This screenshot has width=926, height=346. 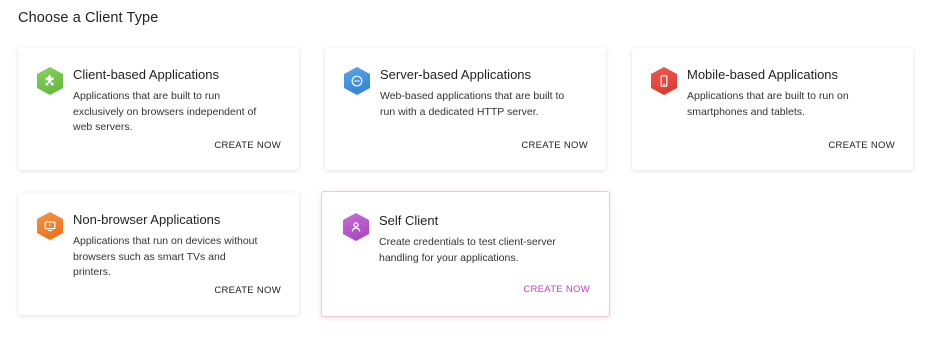 I want to click on card-title: Mobile-based Applications, so click(x=763, y=74).